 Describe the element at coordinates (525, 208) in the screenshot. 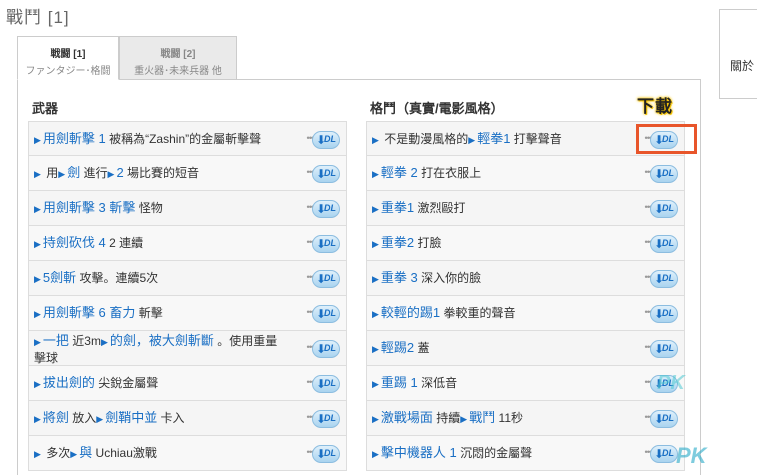

I see `list-item: ▶ 重拳1 激烈毆打 ••• ⬇ DL` at that location.